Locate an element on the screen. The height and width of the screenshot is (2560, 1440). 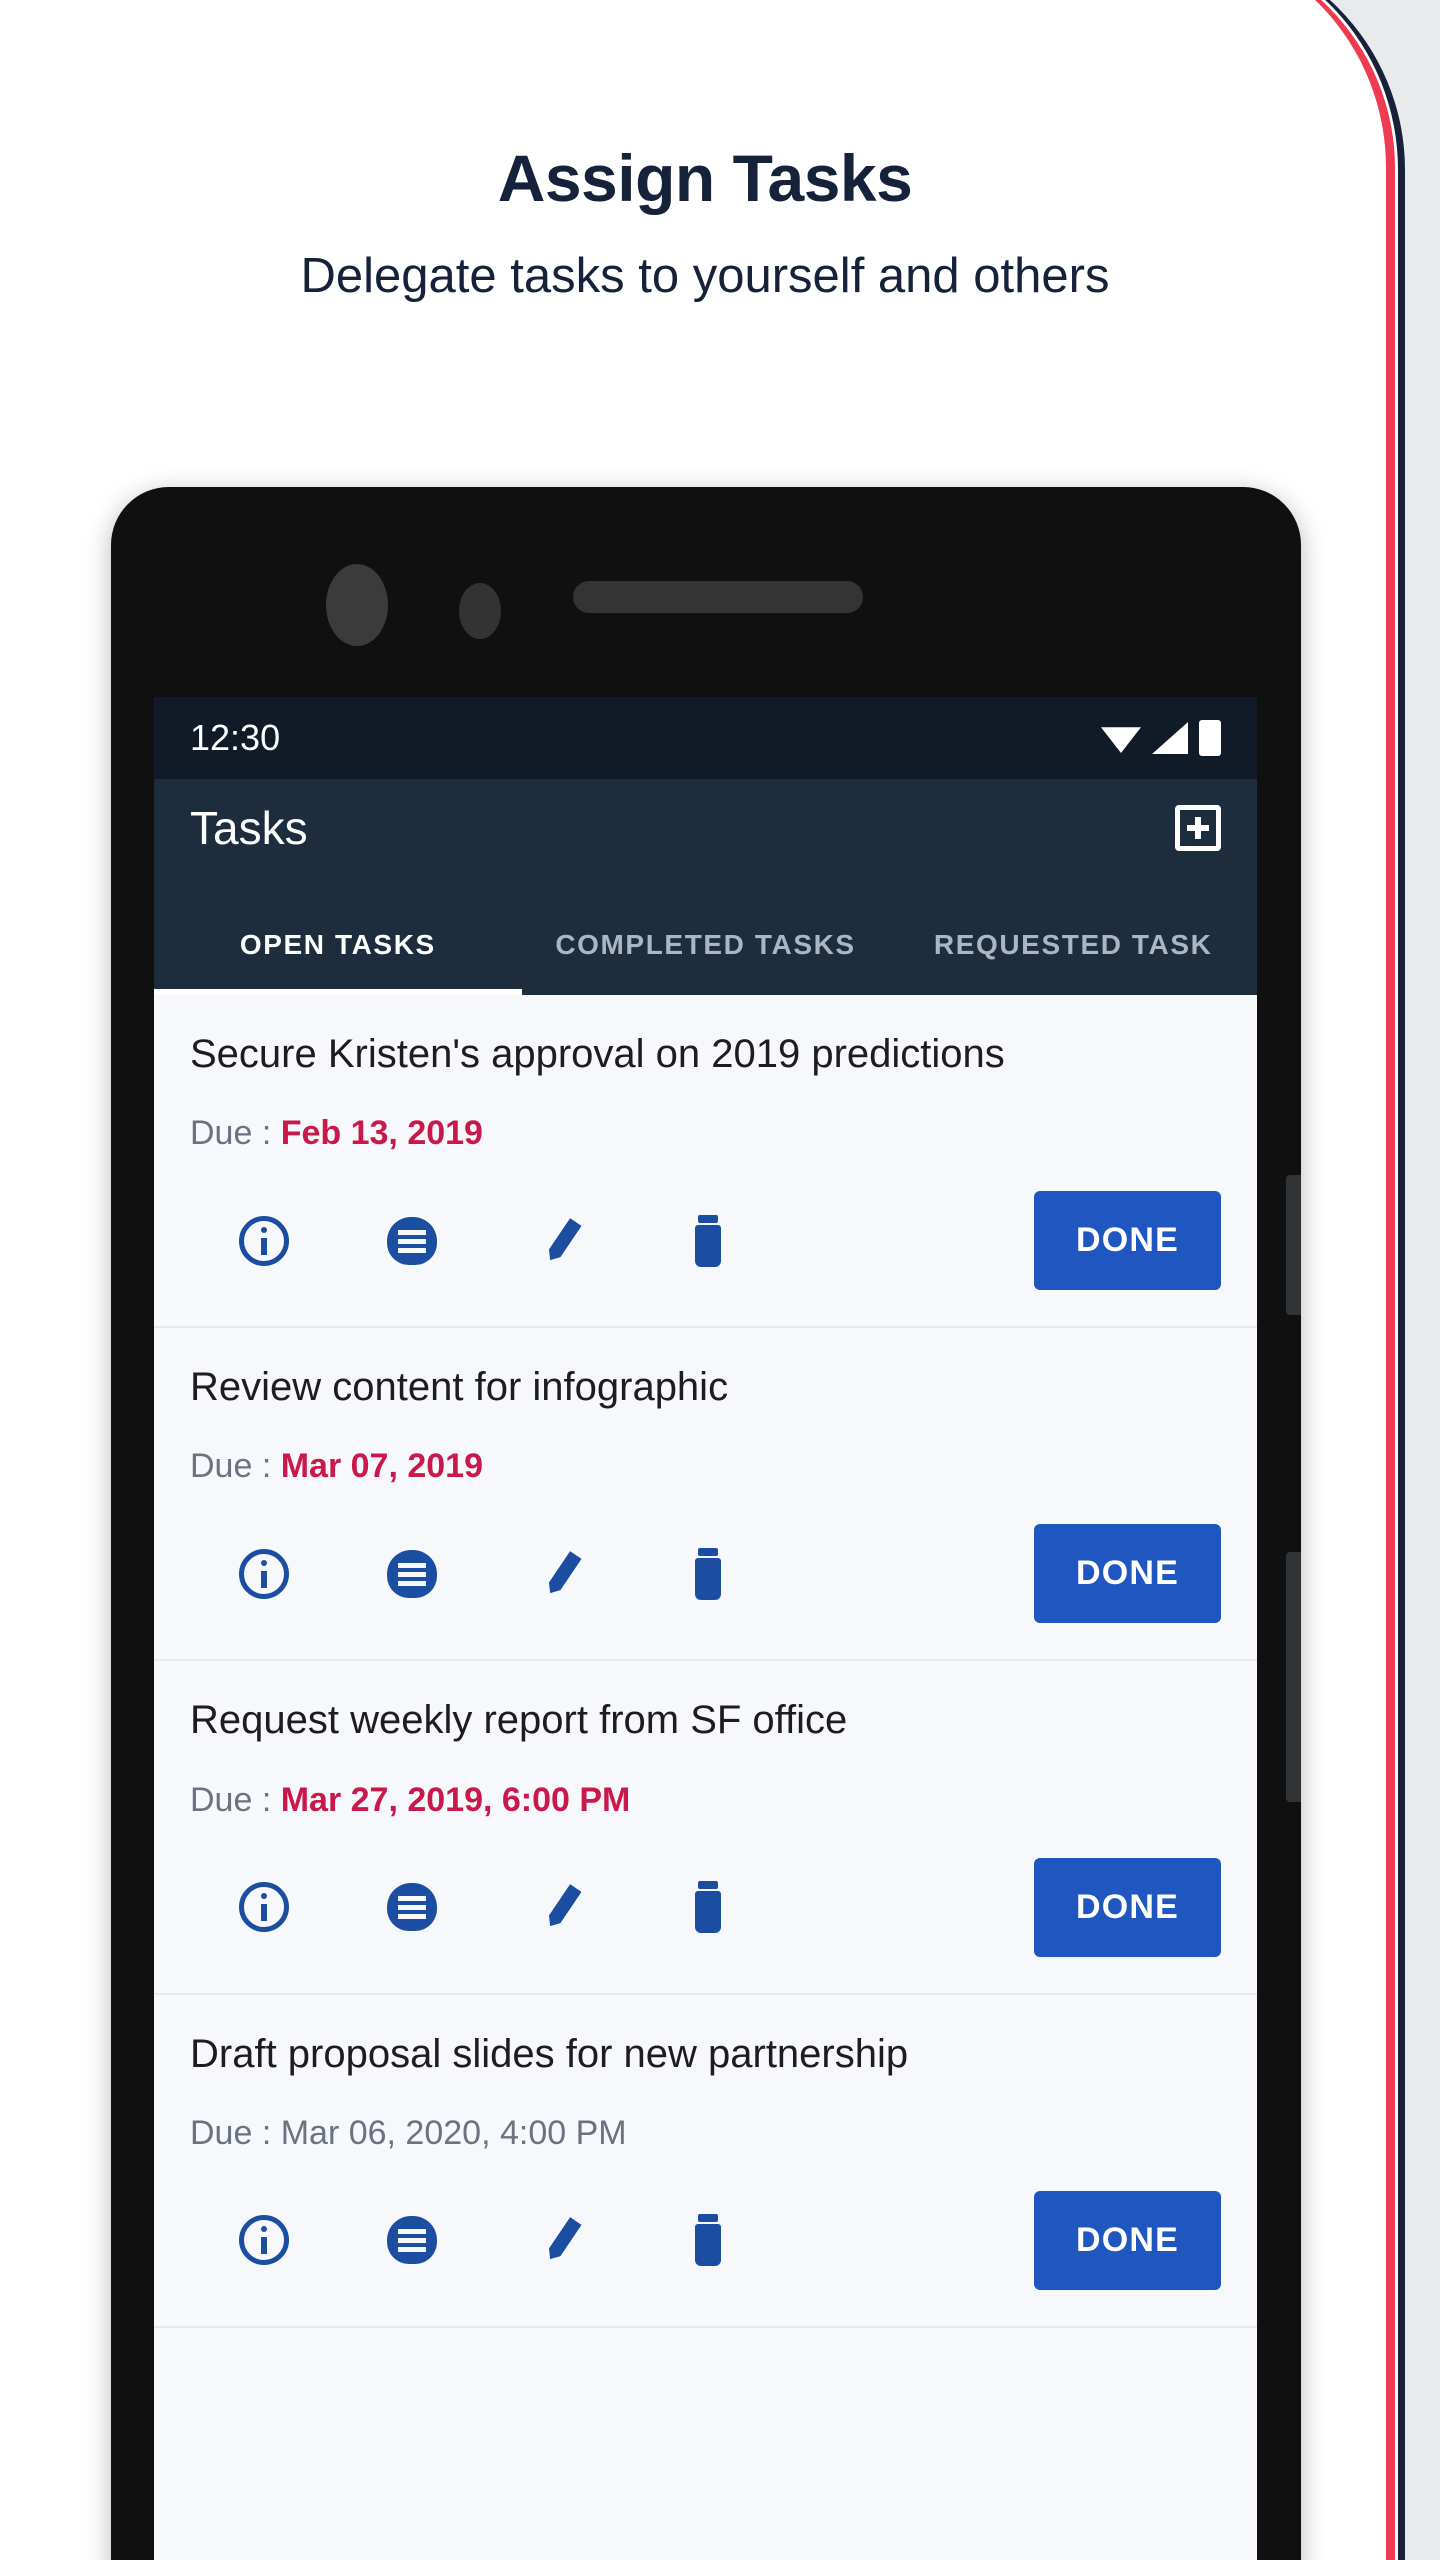
status-bar-clock: 12:30 is located at coordinates (235, 737).